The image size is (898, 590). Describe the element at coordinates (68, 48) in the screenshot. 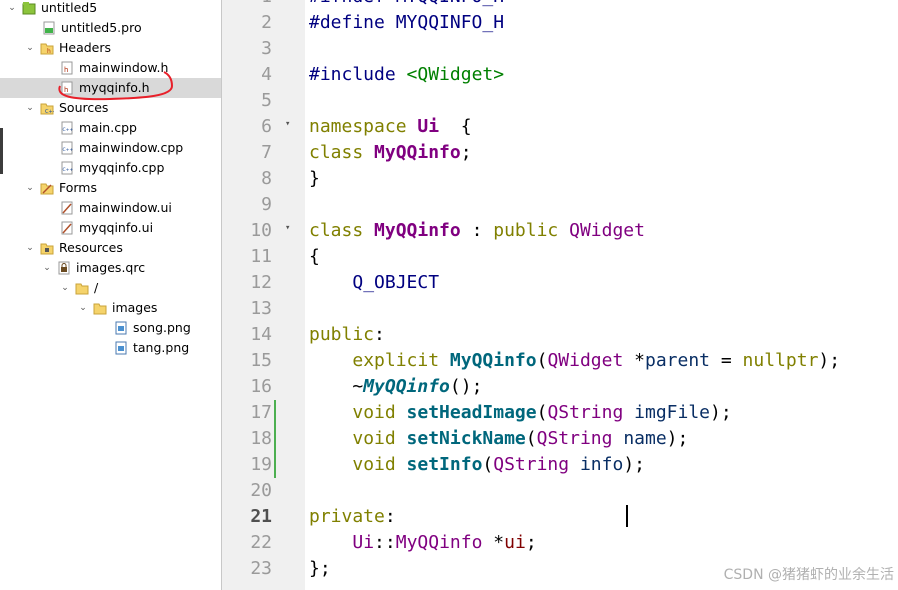

I see `tree-item-headers: ⌄ h Headers` at that location.